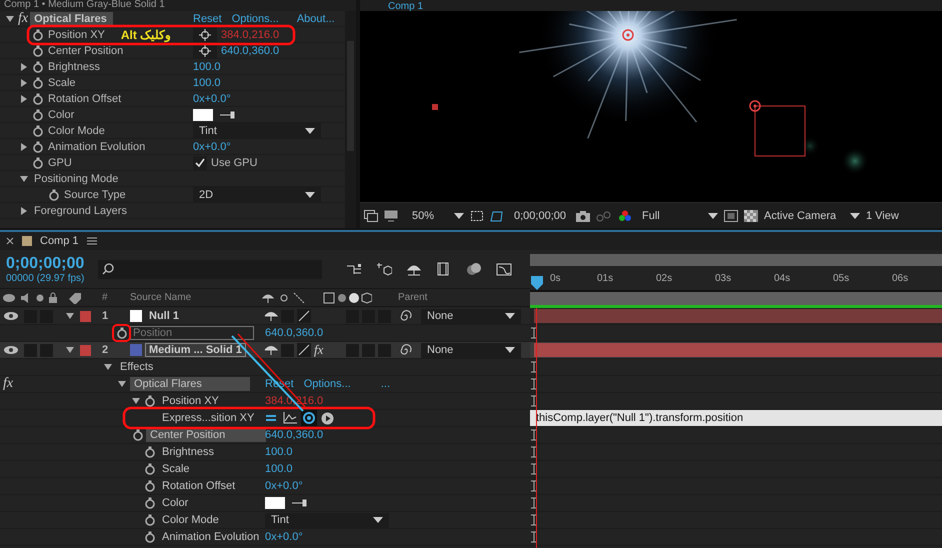  What do you see at coordinates (257, 194) in the screenshot?
I see `dropdown: 2D` at bounding box center [257, 194].